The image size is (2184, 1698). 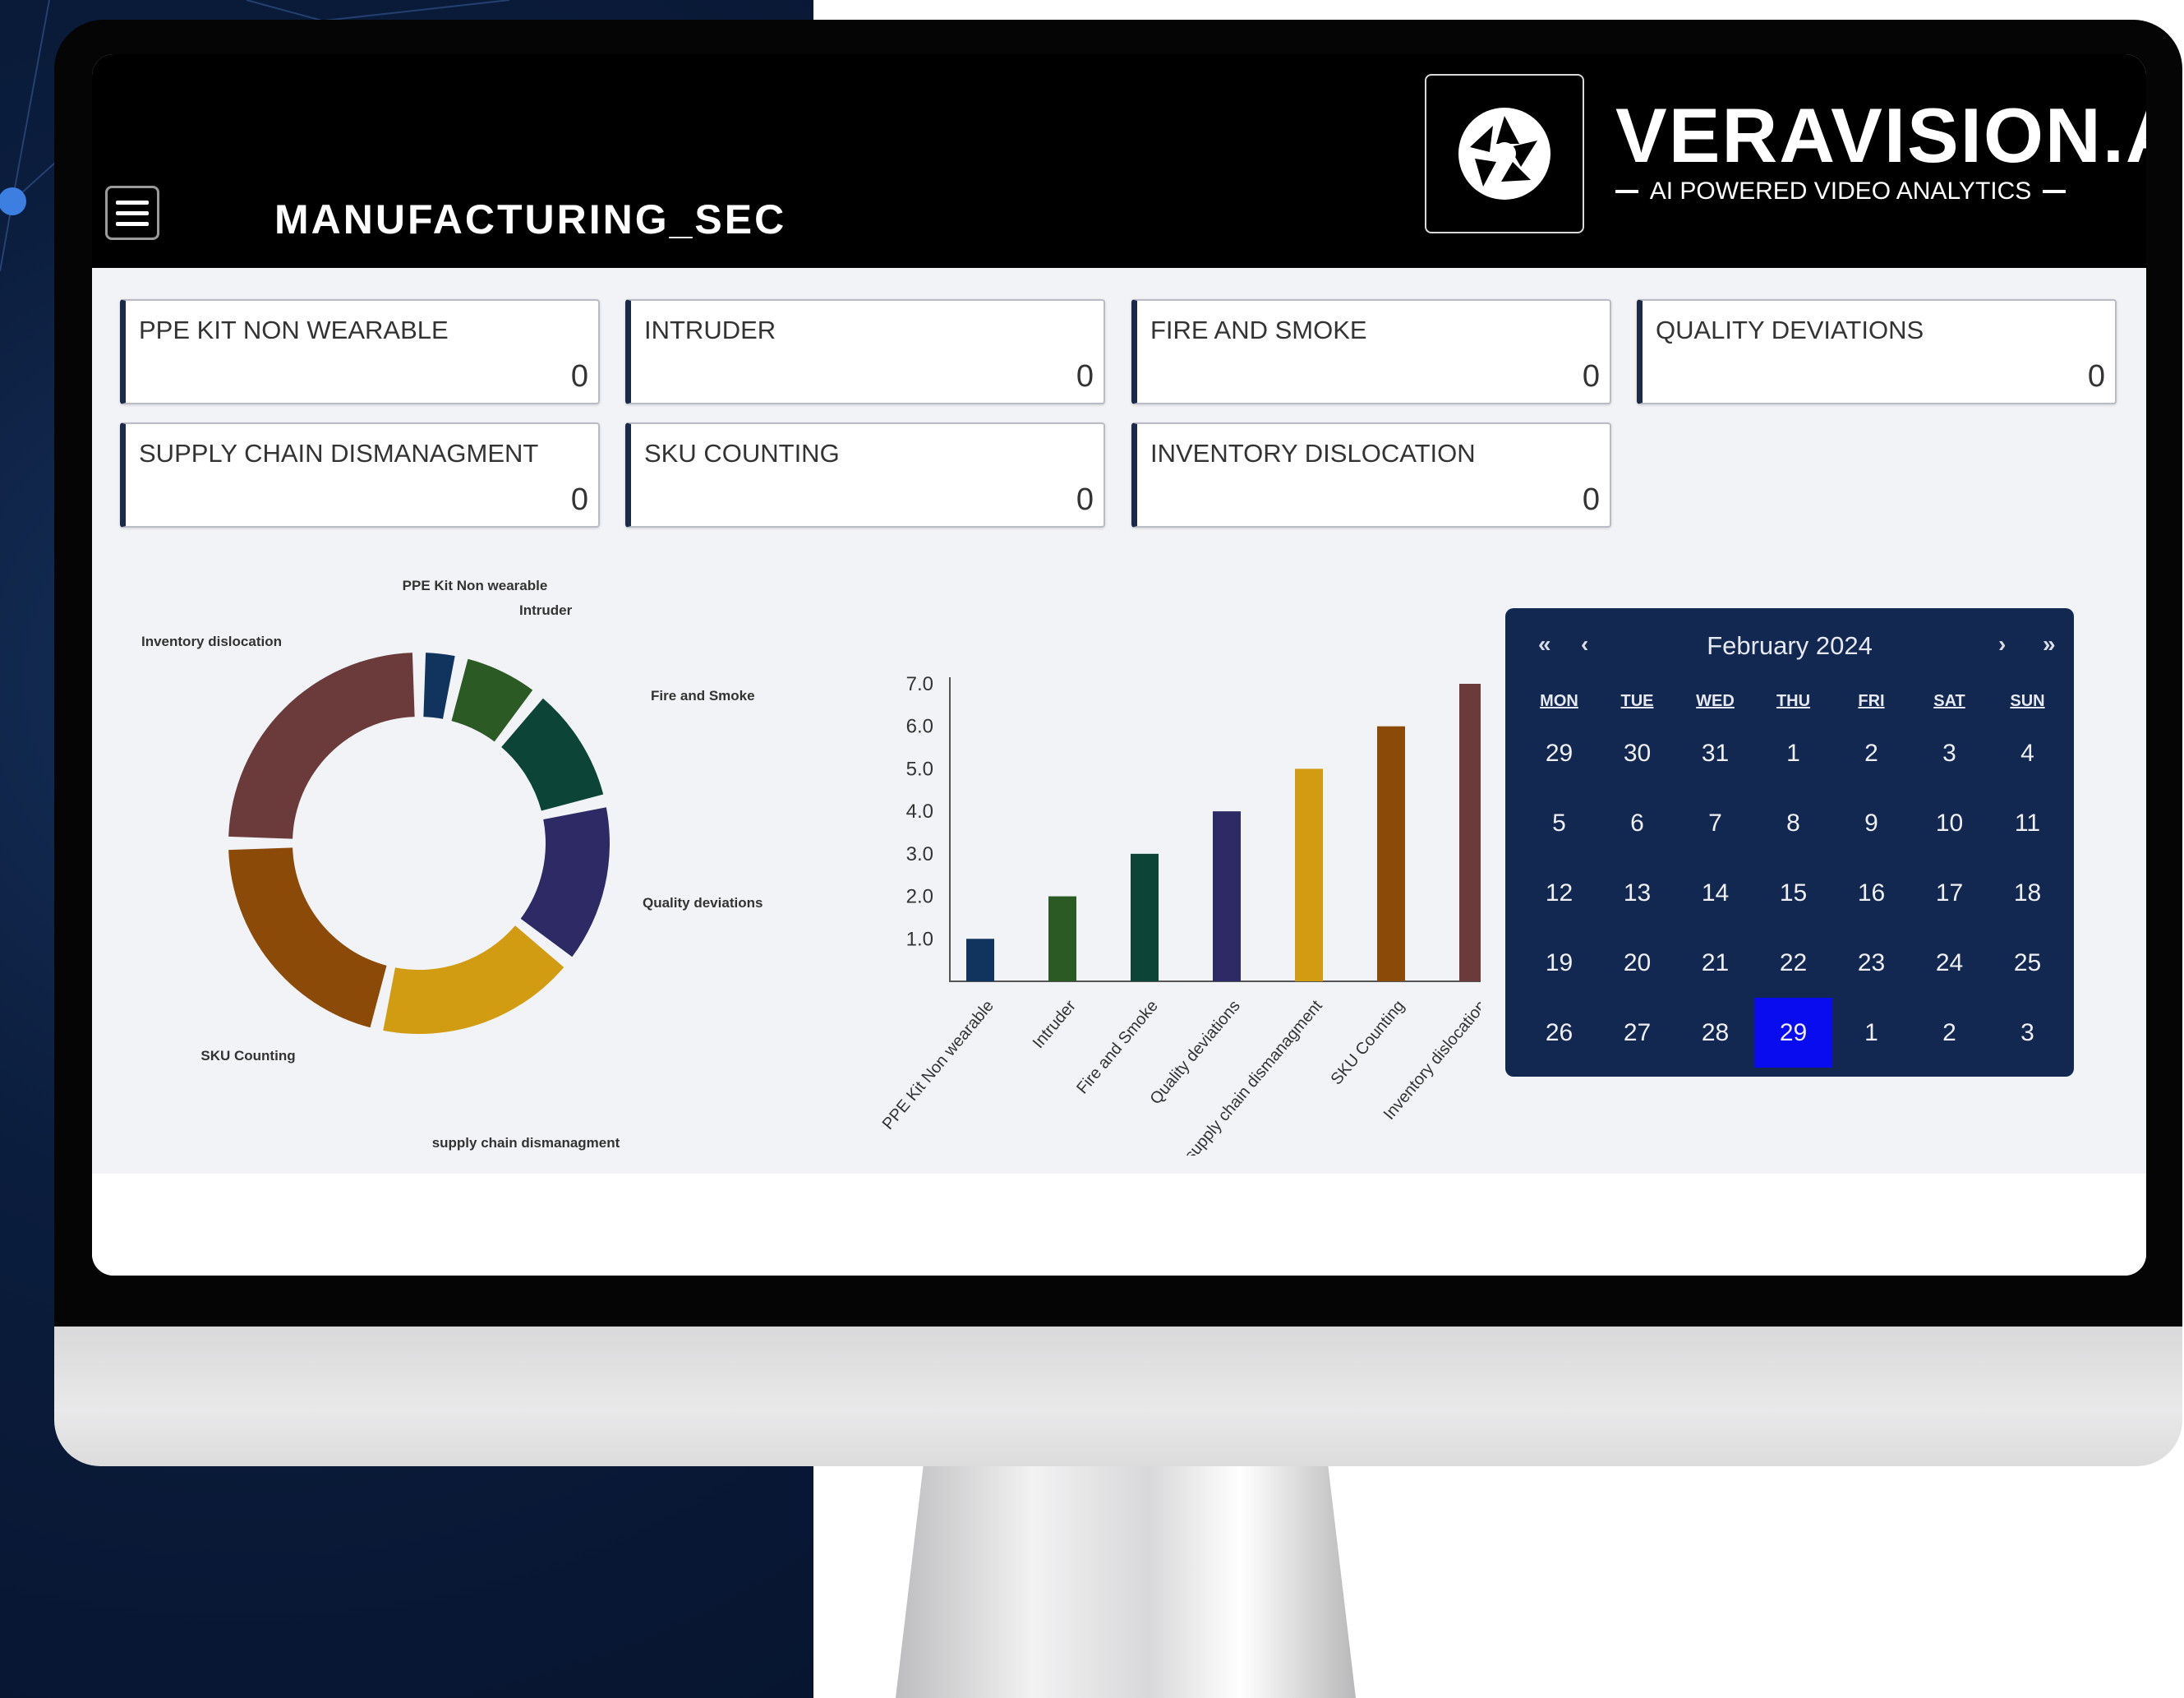 I want to click on calendar-day: 22, so click(x=1793, y=963).